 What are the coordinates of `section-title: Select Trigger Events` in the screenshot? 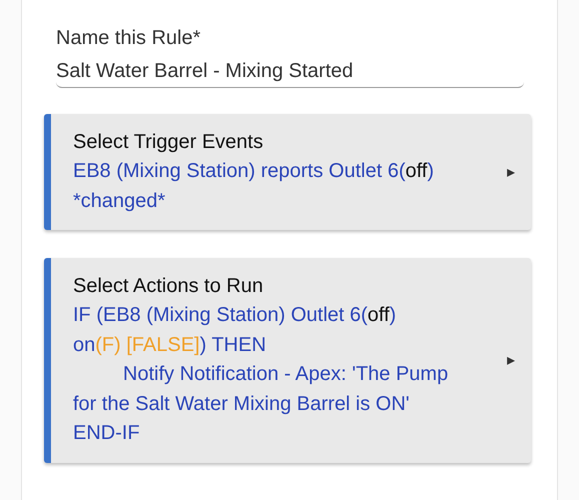 It's located at (168, 142).